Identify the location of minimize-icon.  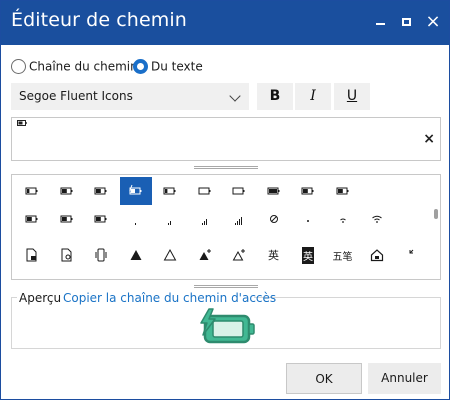
(380, 24).